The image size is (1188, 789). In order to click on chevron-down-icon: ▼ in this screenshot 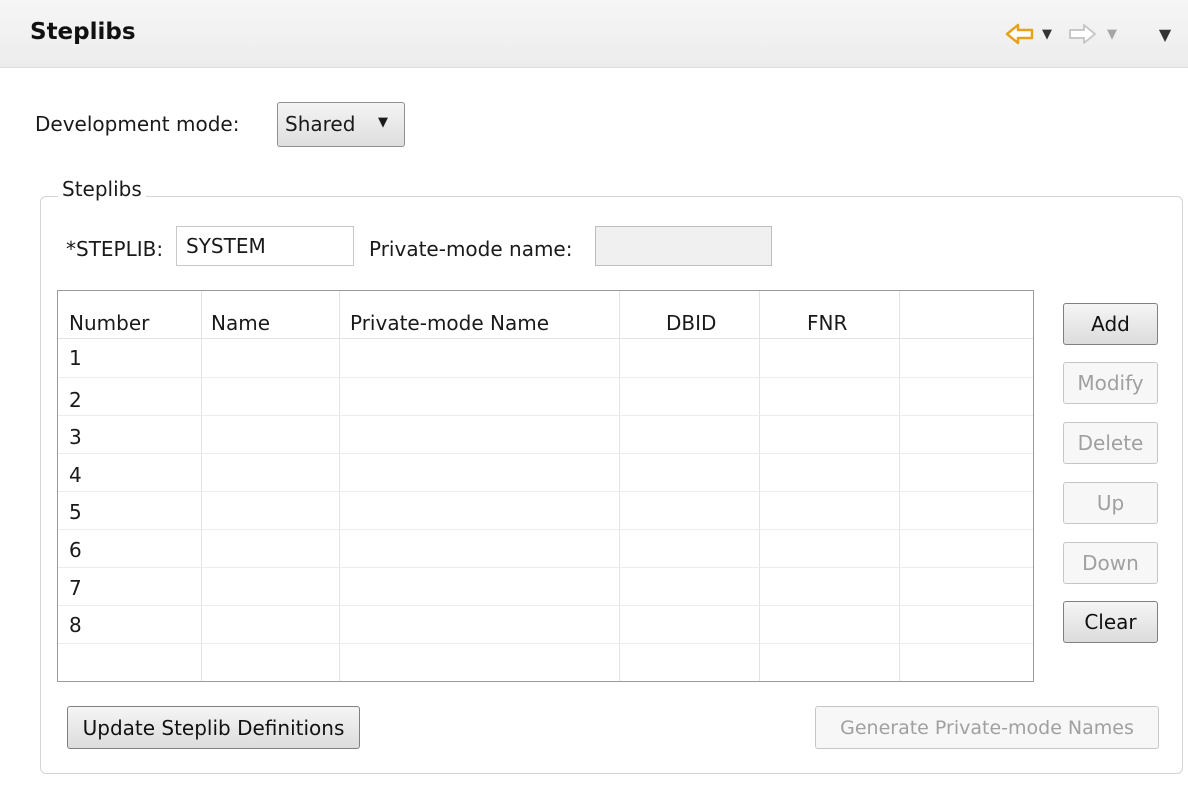, I will do `click(383, 122)`.